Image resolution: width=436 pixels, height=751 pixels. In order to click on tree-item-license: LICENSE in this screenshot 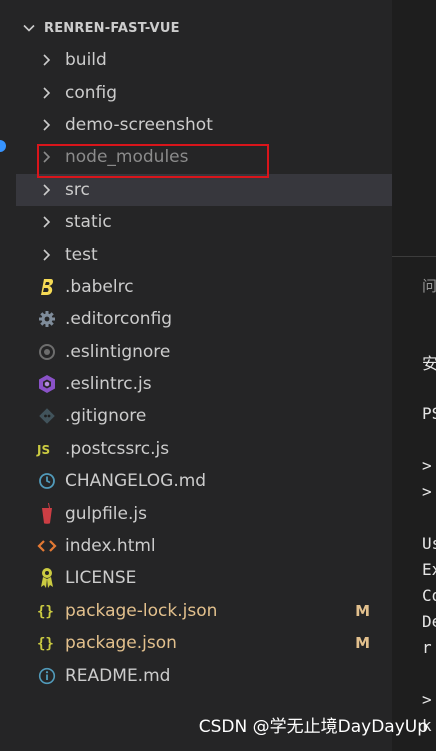, I will do `click(204, 578)`.